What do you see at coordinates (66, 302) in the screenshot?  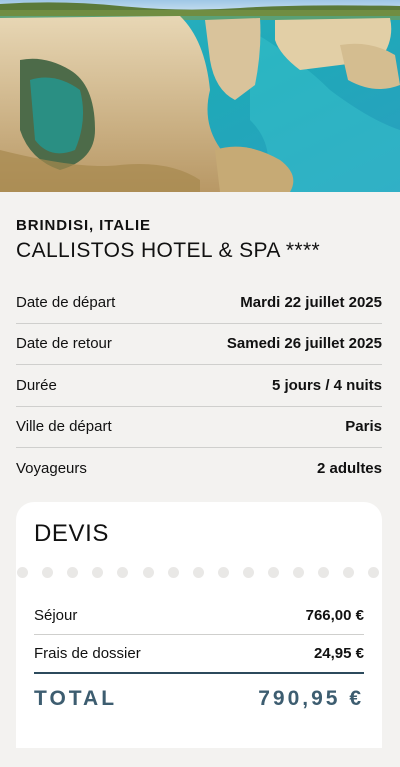 I see `detail-label: Date de départ` at bounding box center [66, 302].